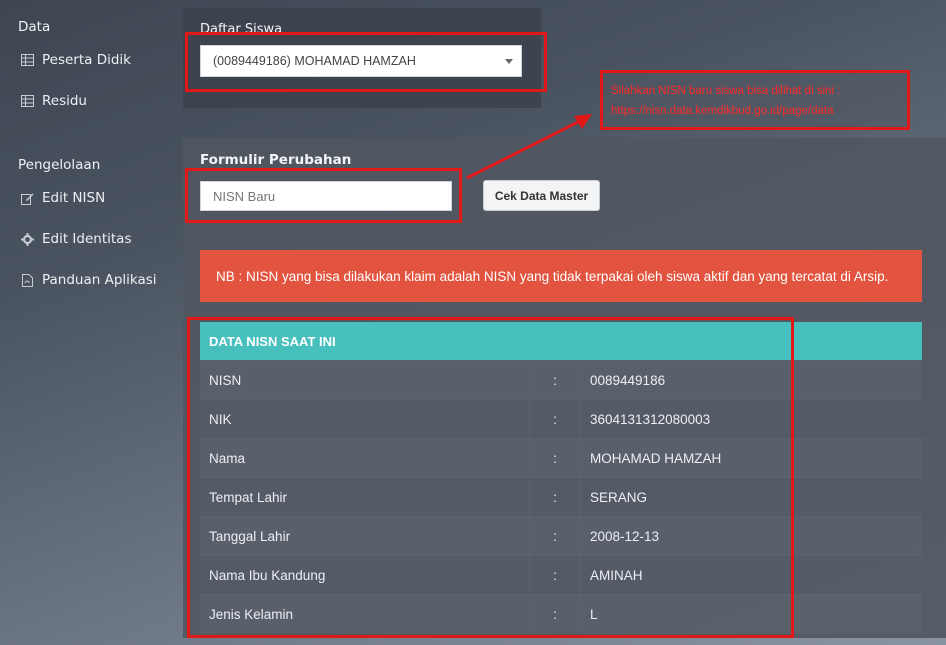 The height and width of the screenshot is (645, 946). I want to click on table-row: NIK : 3604131312080003, so click(561, 418).